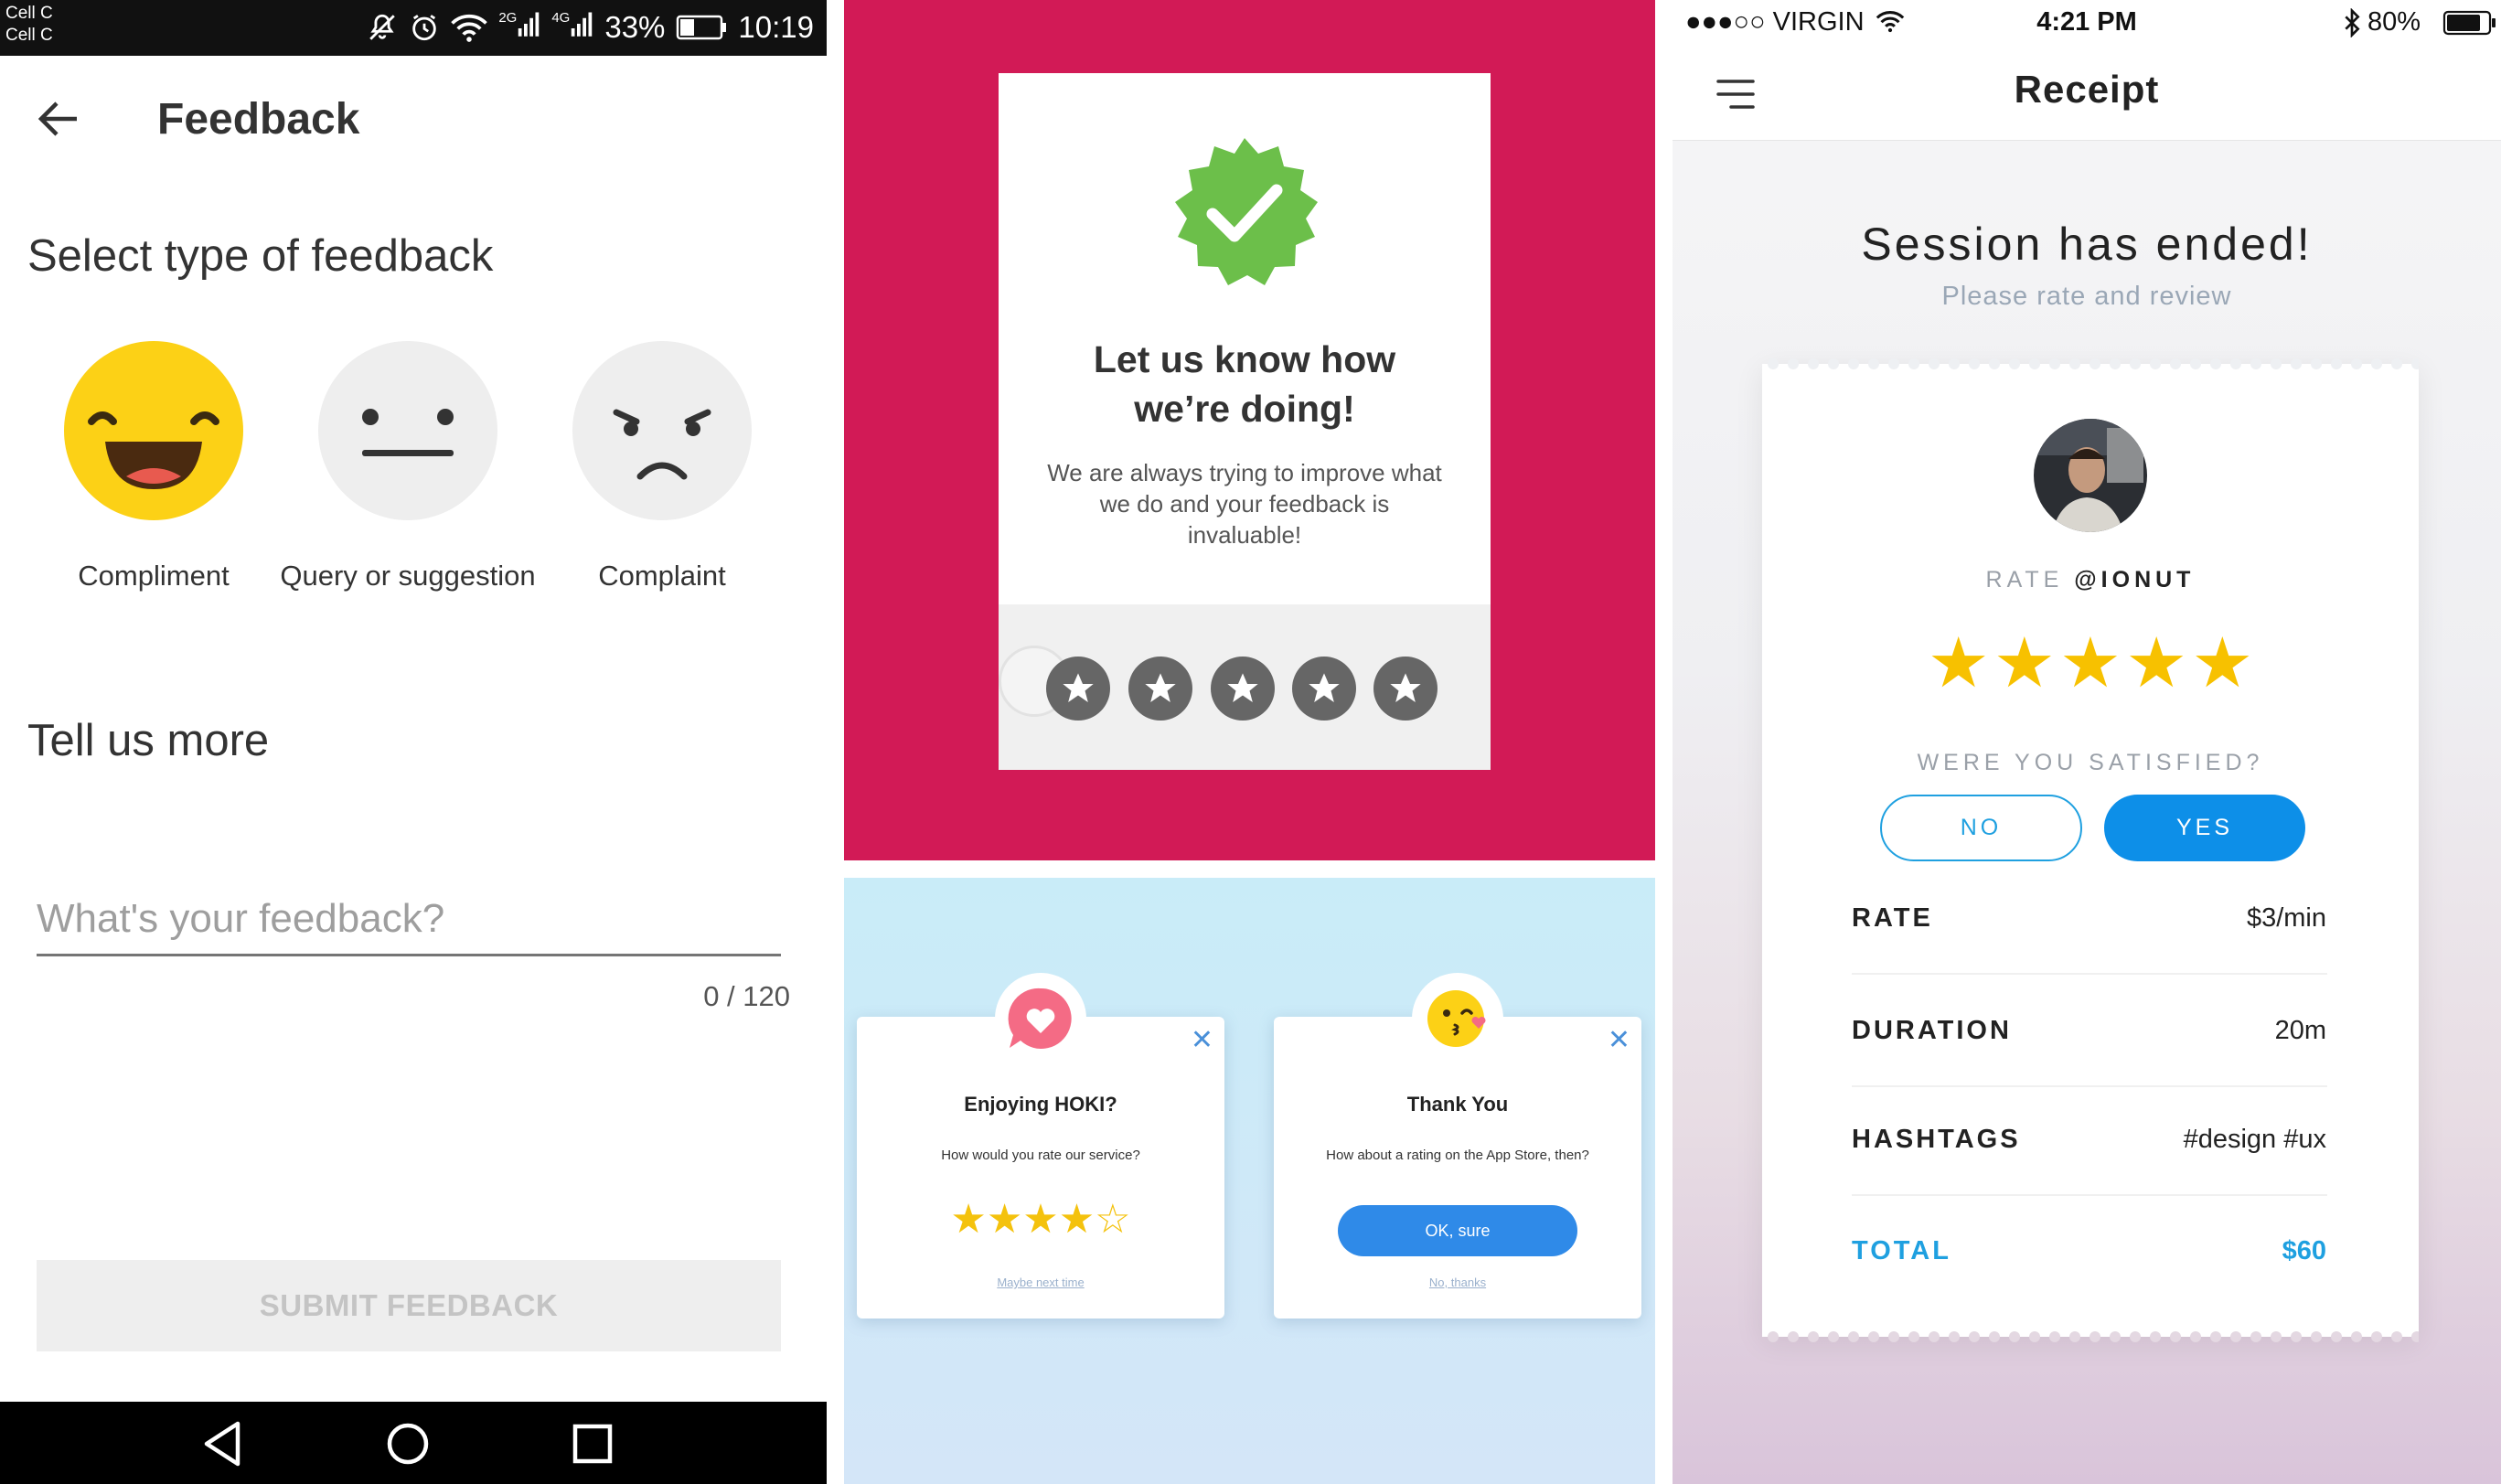 The width and height of the screenshot is (2501, 1484). What do you see at coordinates (1077, 1220) in the screenshot?
I see `star-filled-4: ★` at bounding box center [1077, 1220].